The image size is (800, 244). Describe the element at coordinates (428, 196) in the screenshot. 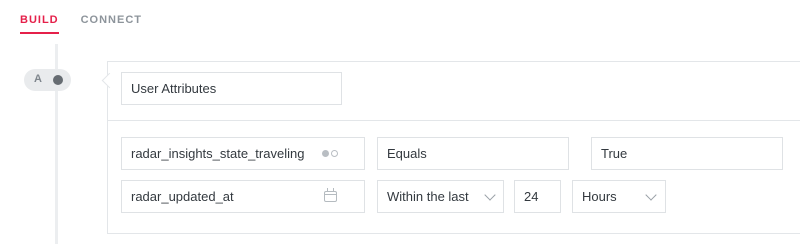

I see `operator-label: Within the last` at that location.